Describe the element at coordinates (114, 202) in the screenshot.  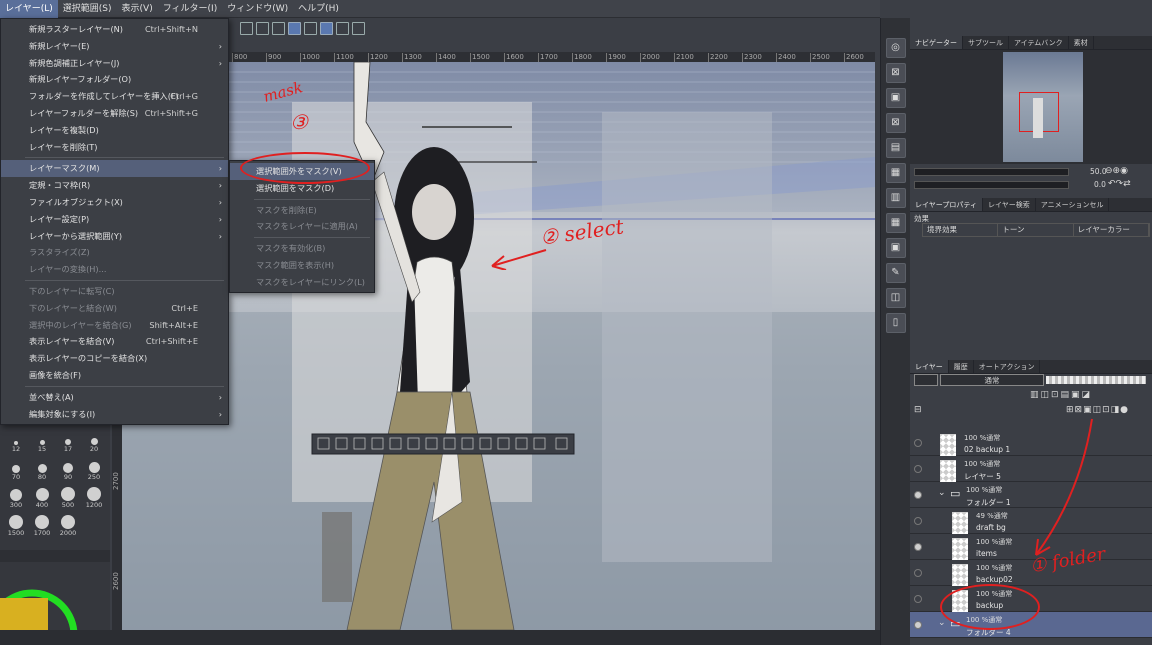
I see `layer-menu-item: ファイルオブジェクト(X) ›` at that location.